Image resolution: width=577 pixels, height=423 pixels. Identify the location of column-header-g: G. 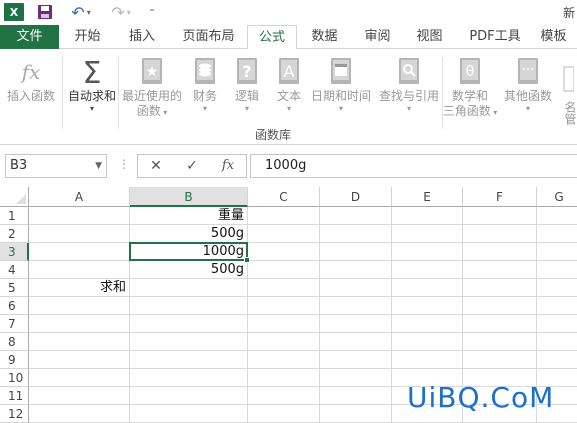
(557, 197).